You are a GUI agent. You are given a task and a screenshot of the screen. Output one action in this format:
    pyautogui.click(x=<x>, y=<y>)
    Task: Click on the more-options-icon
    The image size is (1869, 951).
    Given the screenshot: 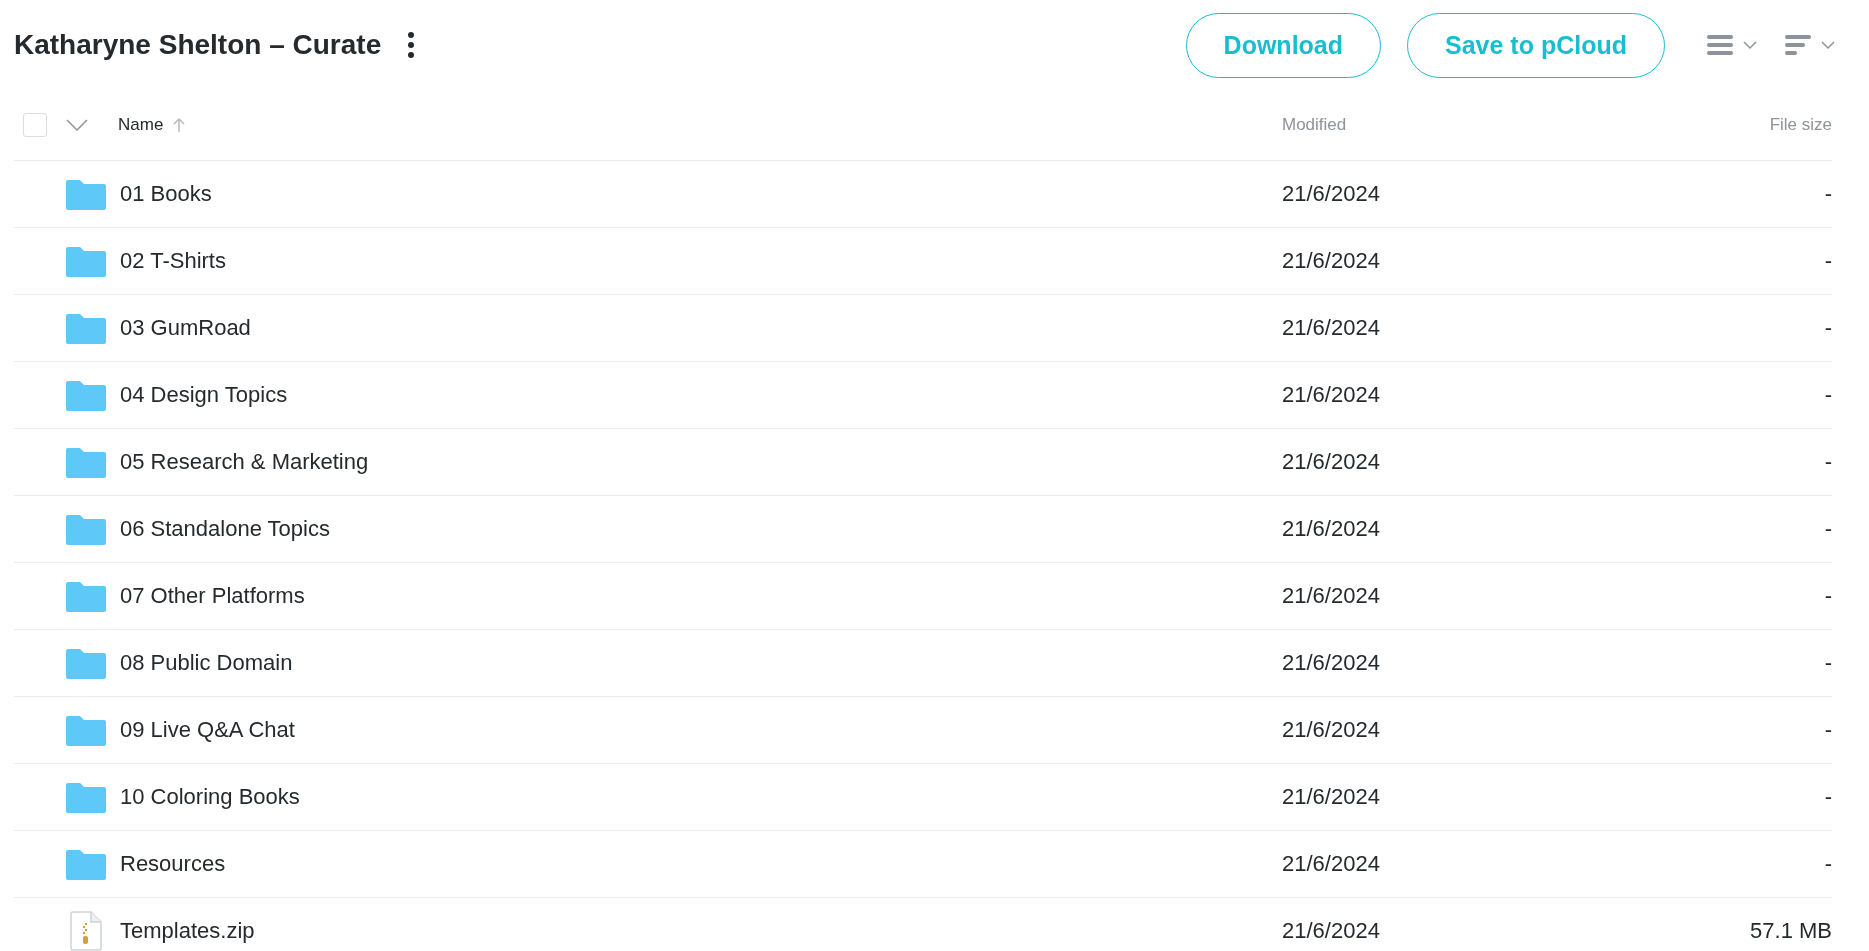 What is the action you would take?
    pyautogui.click(x=411, y=45)
    